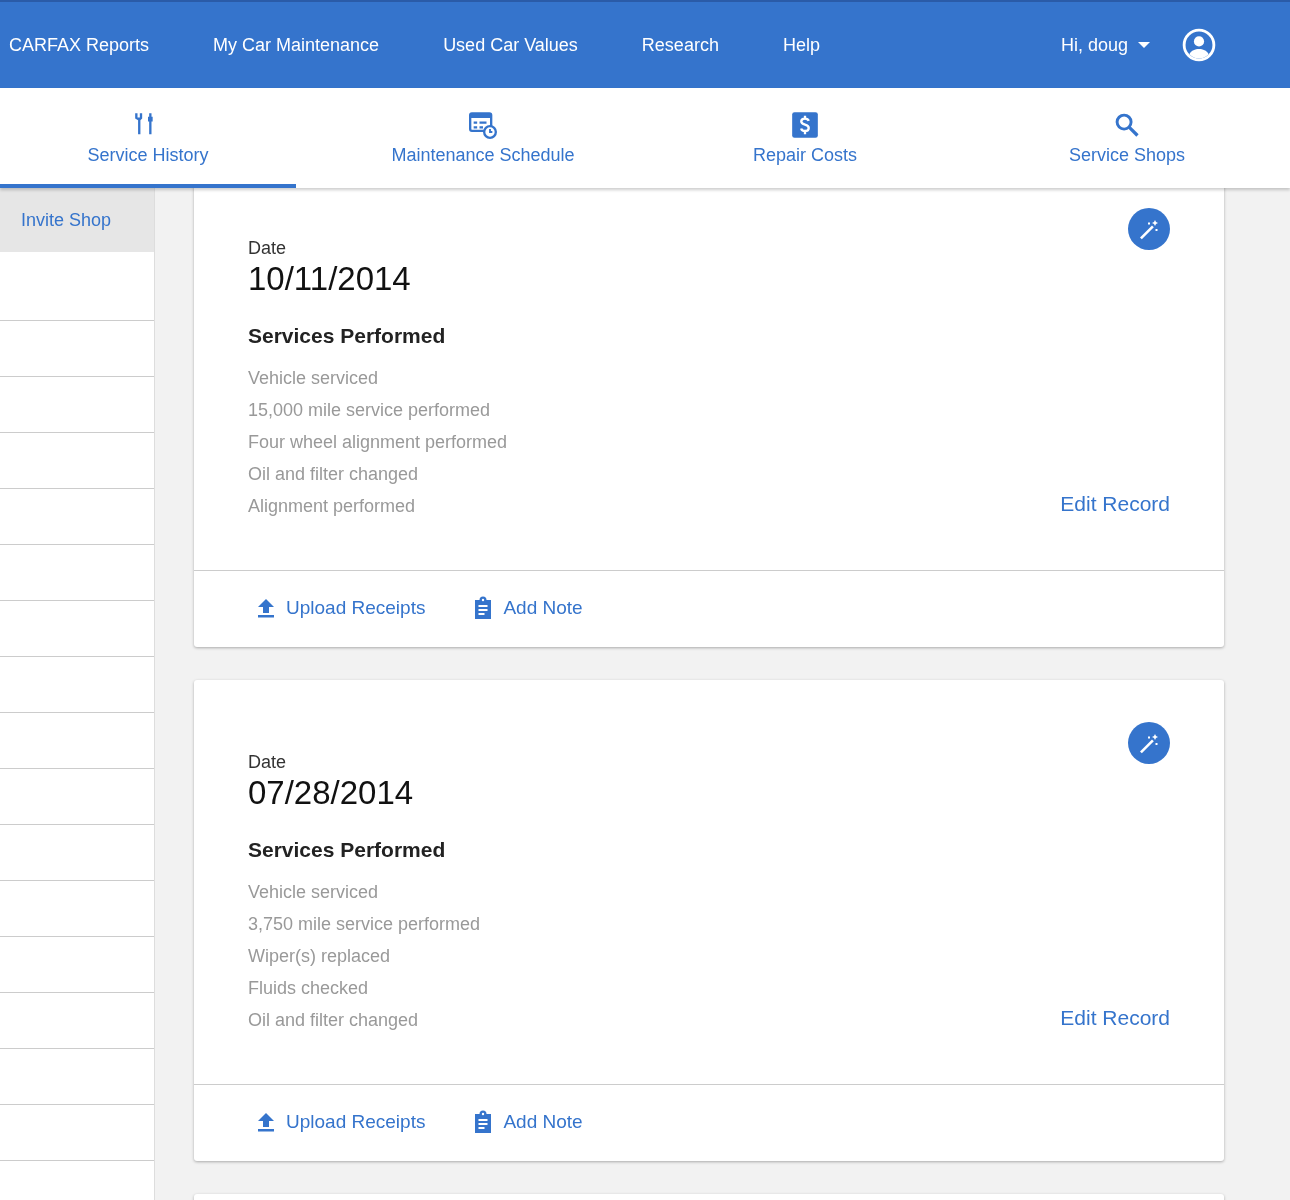 The height and width of the screenshot is (1200, 1290). I want to click on service-item: Alignment performed, so click(332, 506).